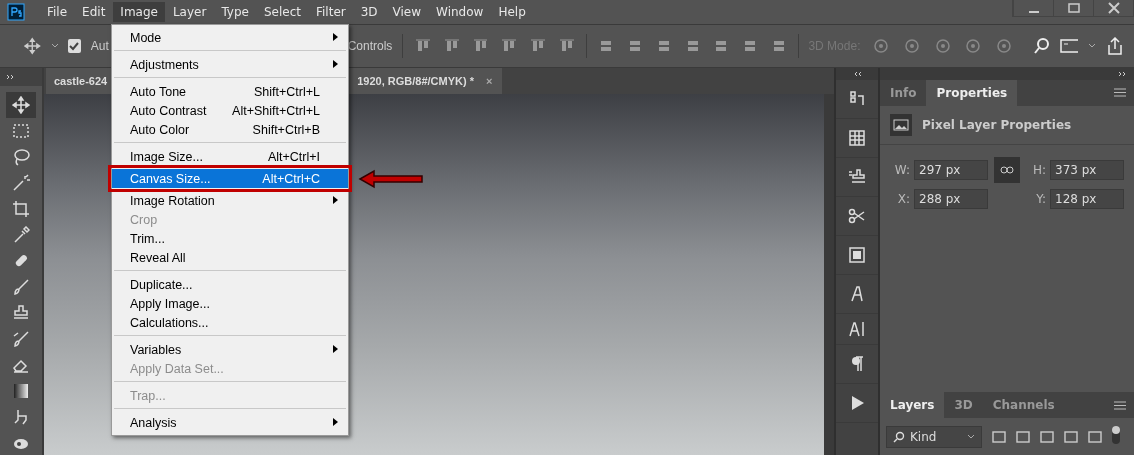 This screenshot has height=455, width=1134. What do you see at coordinates (370, 46) in the screenshot?
I see `transform-controls-label: Controls` at bounding box center [370, 46].